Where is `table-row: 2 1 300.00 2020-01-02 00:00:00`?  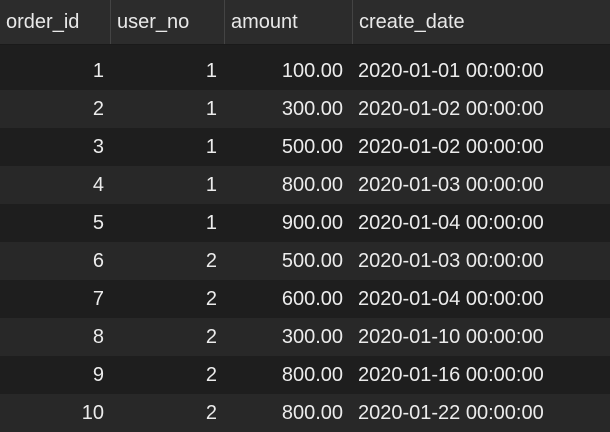 table-row: 2 1 300.00 2020-01-02 00:00:00 is located at coordinates (305, 109).